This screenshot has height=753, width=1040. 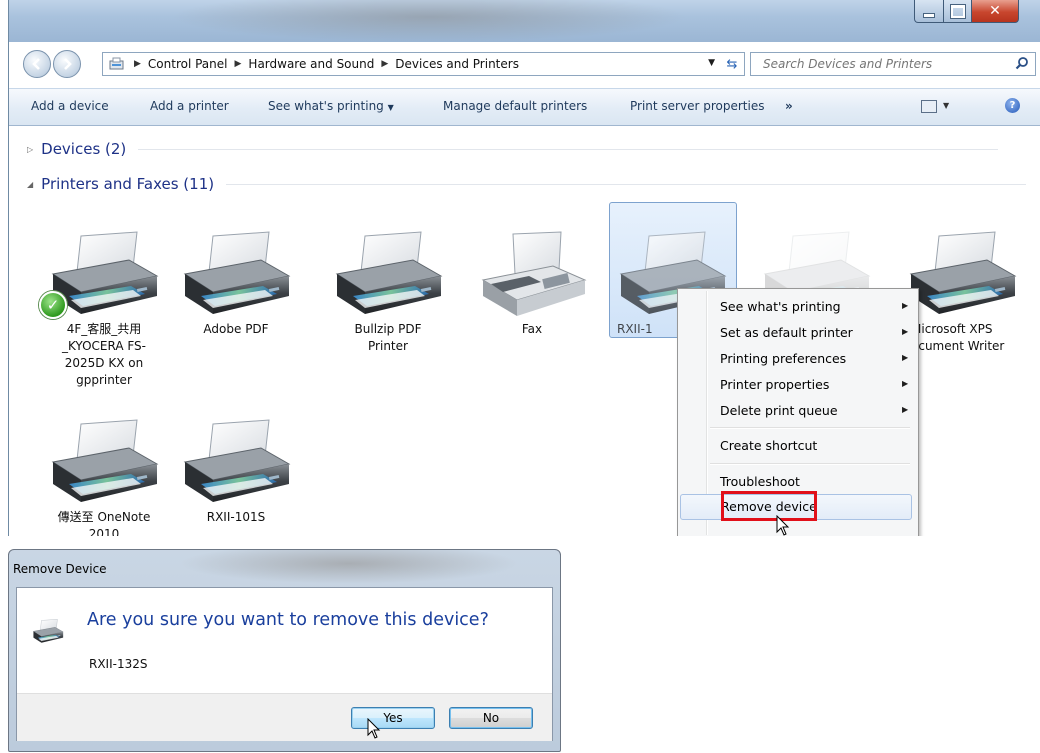 I want to click on dialog-title: Remove Device, so click(x=60, y=569).